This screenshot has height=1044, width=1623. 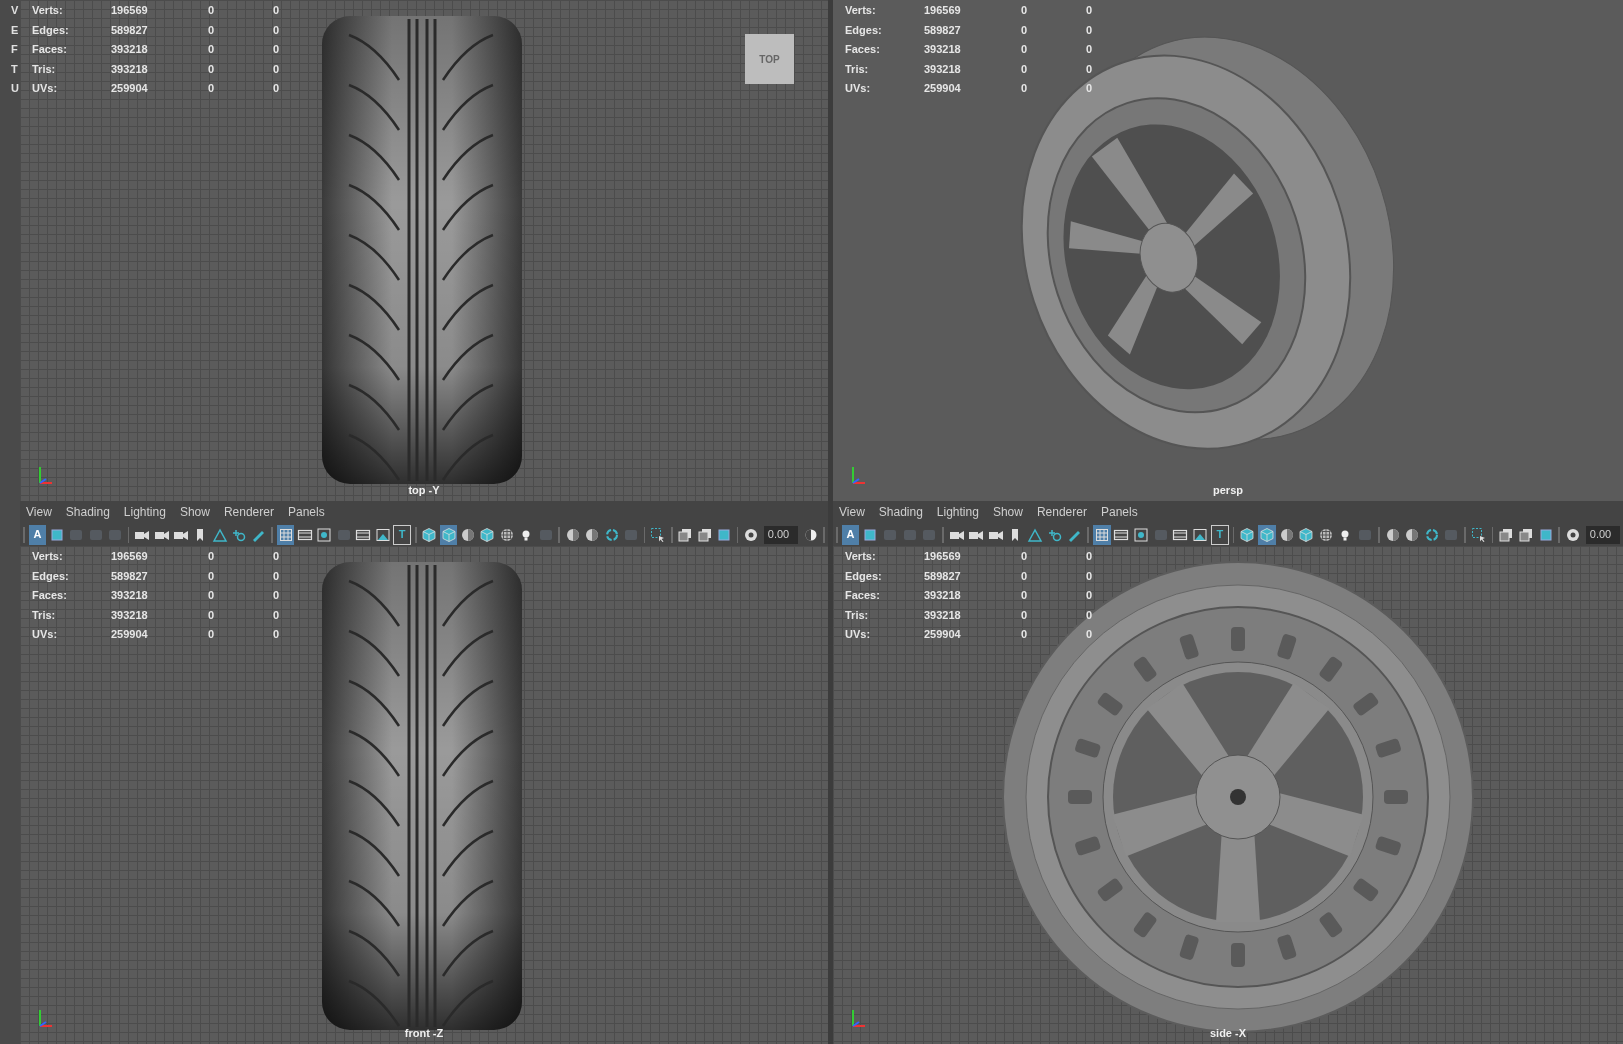 I want to click on component-mode-letter: E, so click(x=15, y=30).